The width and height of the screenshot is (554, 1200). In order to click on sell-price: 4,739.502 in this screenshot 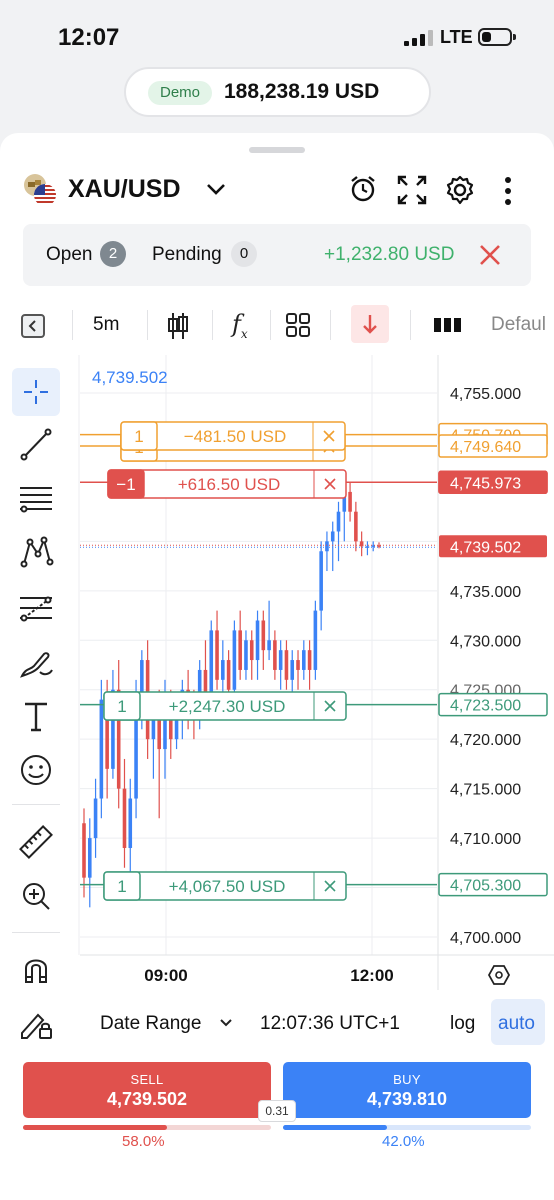, I will do `click(147, 1099)`.